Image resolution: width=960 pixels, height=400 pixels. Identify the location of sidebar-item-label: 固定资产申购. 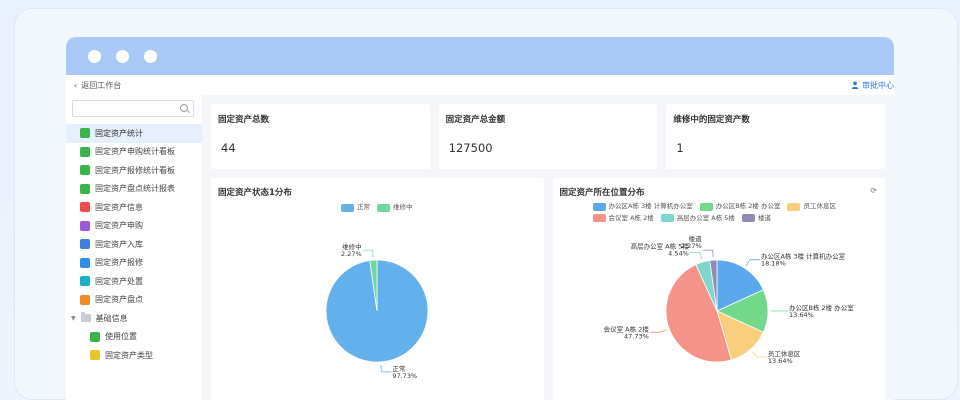
(119, 226).